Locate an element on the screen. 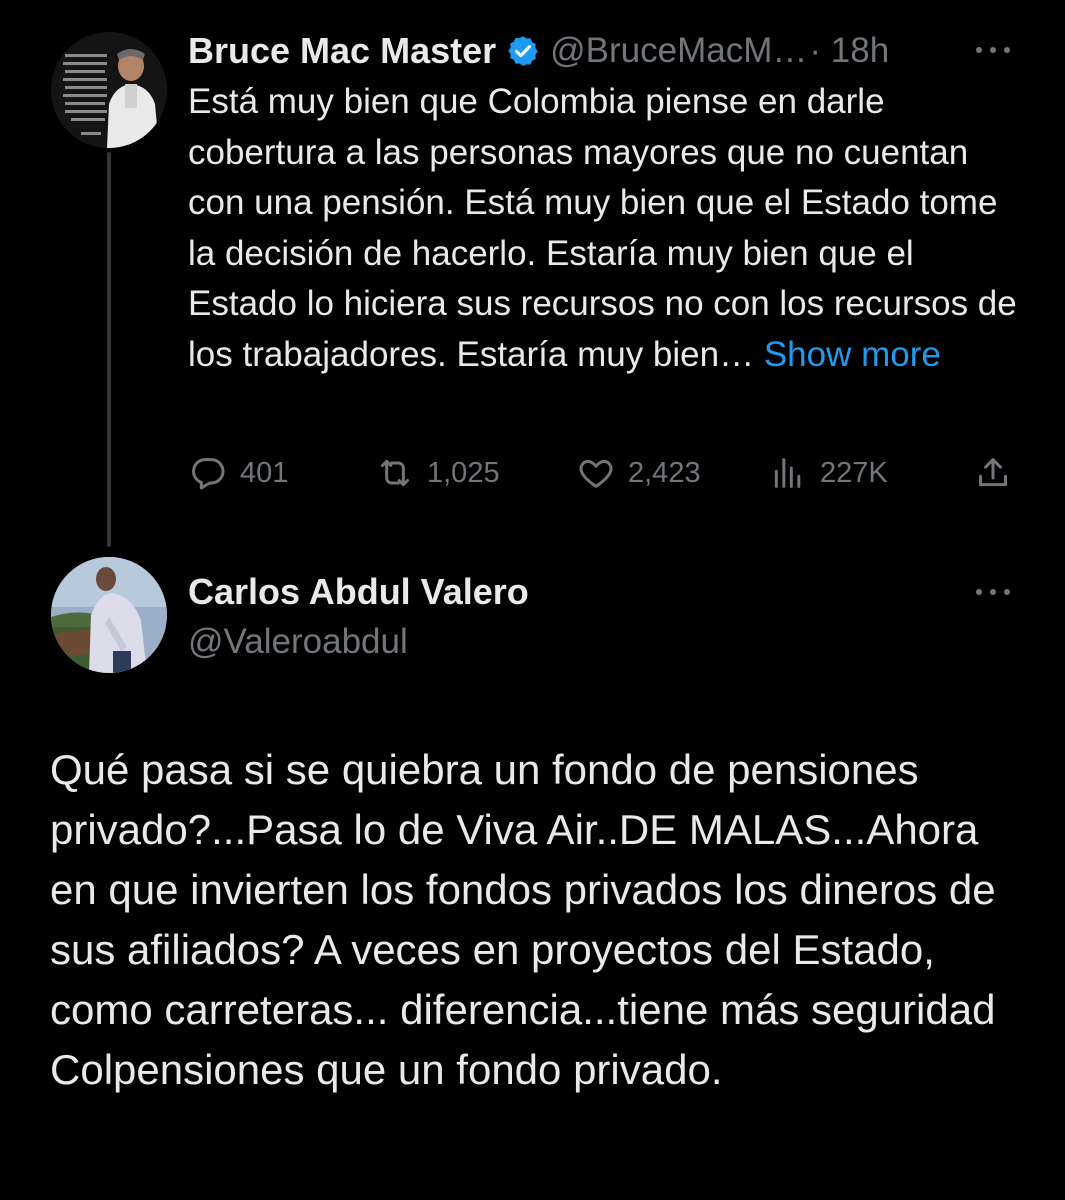 The width and height of the screenshot is (1065, 1200). like-button: 2,423 is located at coordinates (638, 473).